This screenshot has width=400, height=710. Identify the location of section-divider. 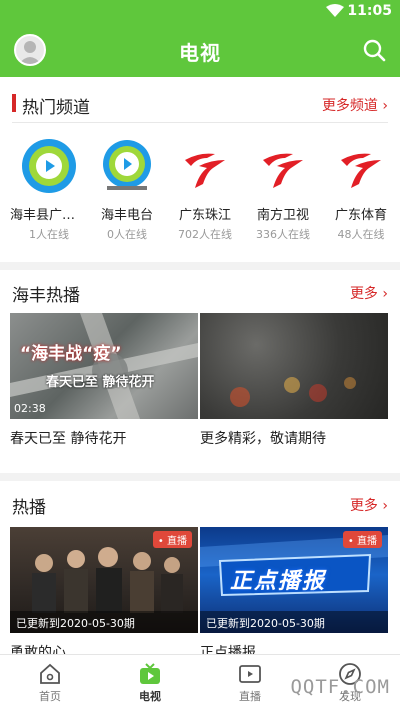
(200, 122).